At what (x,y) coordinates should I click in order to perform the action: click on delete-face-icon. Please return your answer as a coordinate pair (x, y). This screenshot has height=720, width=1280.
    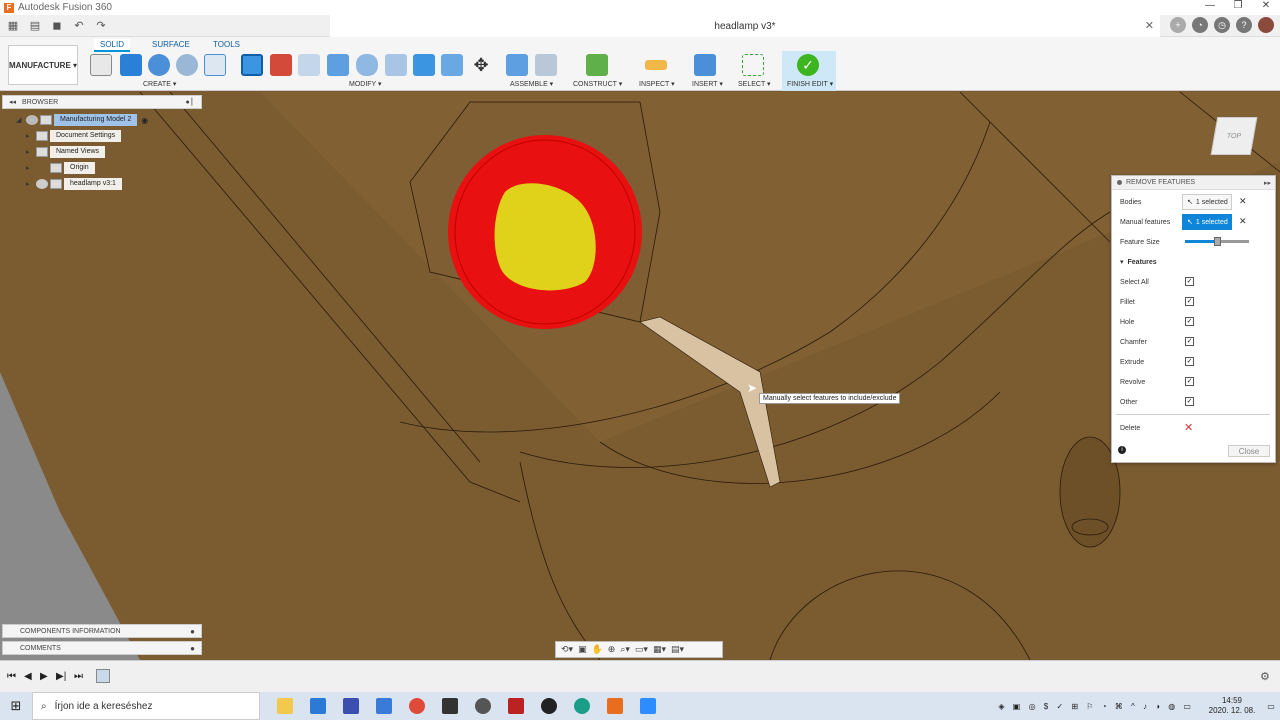
    Looking at the image, I should click on (281, 65).